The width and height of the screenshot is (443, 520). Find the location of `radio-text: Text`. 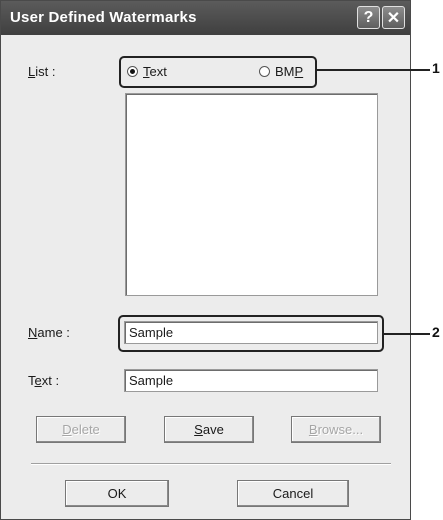

radio-text: Text is located at coordinates (147, 71).